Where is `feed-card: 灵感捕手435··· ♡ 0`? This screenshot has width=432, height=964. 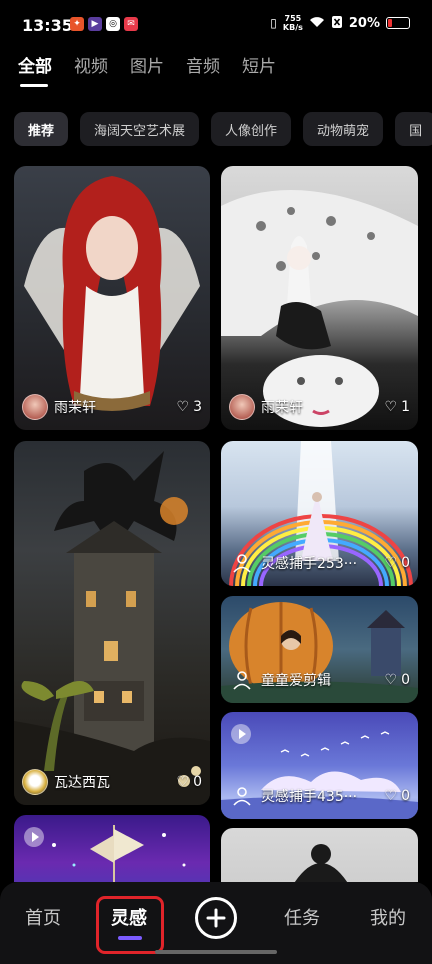 feed-card: 灵感捕手435··· ♡ 0 is located at coordinates (319, 765).